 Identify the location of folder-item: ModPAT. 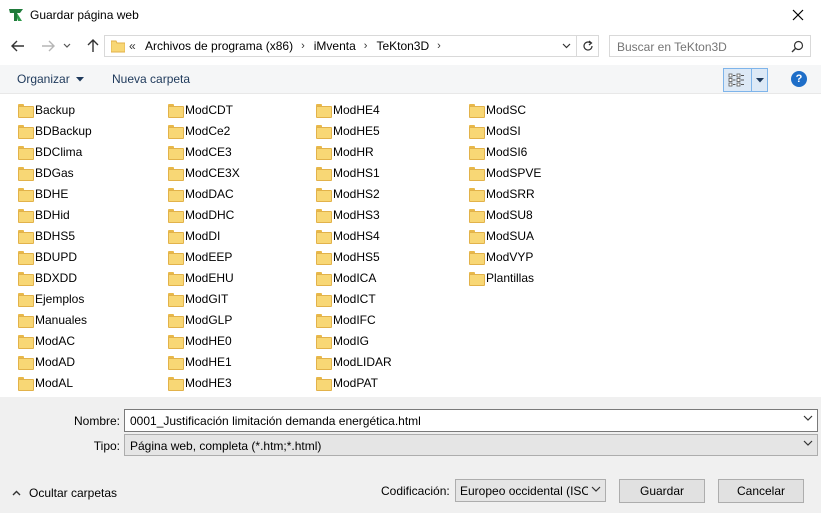
(354, 382).